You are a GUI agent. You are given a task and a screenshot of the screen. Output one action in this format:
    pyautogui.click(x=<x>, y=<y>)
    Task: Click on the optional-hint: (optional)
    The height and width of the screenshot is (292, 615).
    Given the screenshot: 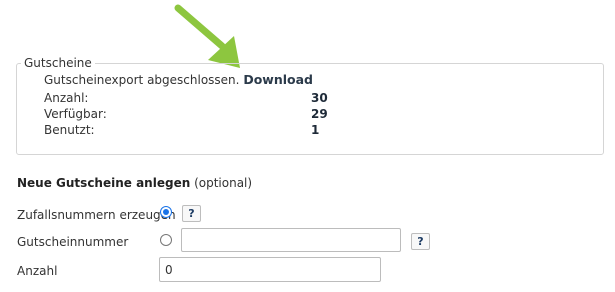 What is the action you would take?
    pyautogui.click(x=223, y=183)
    